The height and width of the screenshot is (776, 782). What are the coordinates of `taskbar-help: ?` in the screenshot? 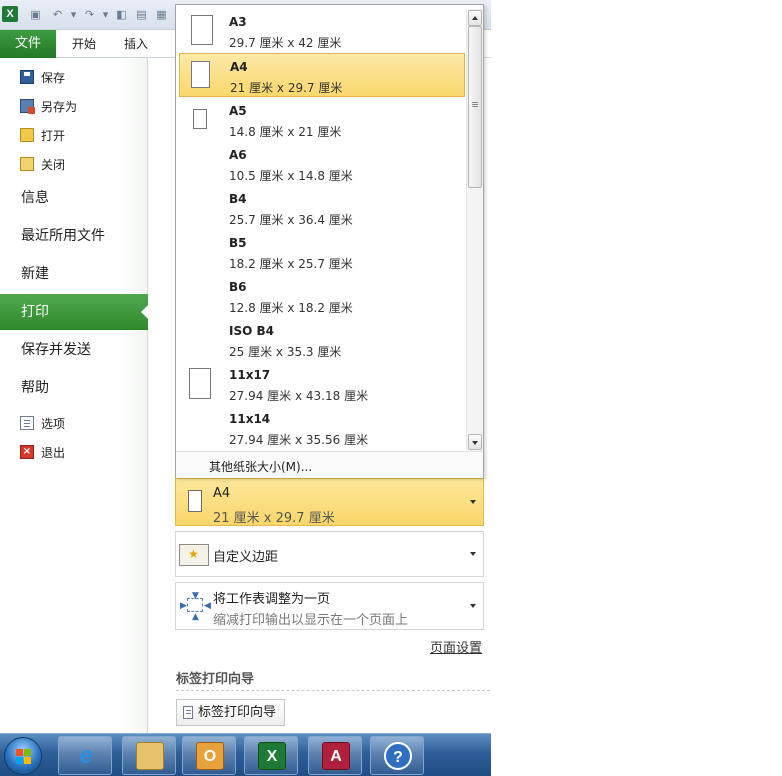 It's located at (397, 755).